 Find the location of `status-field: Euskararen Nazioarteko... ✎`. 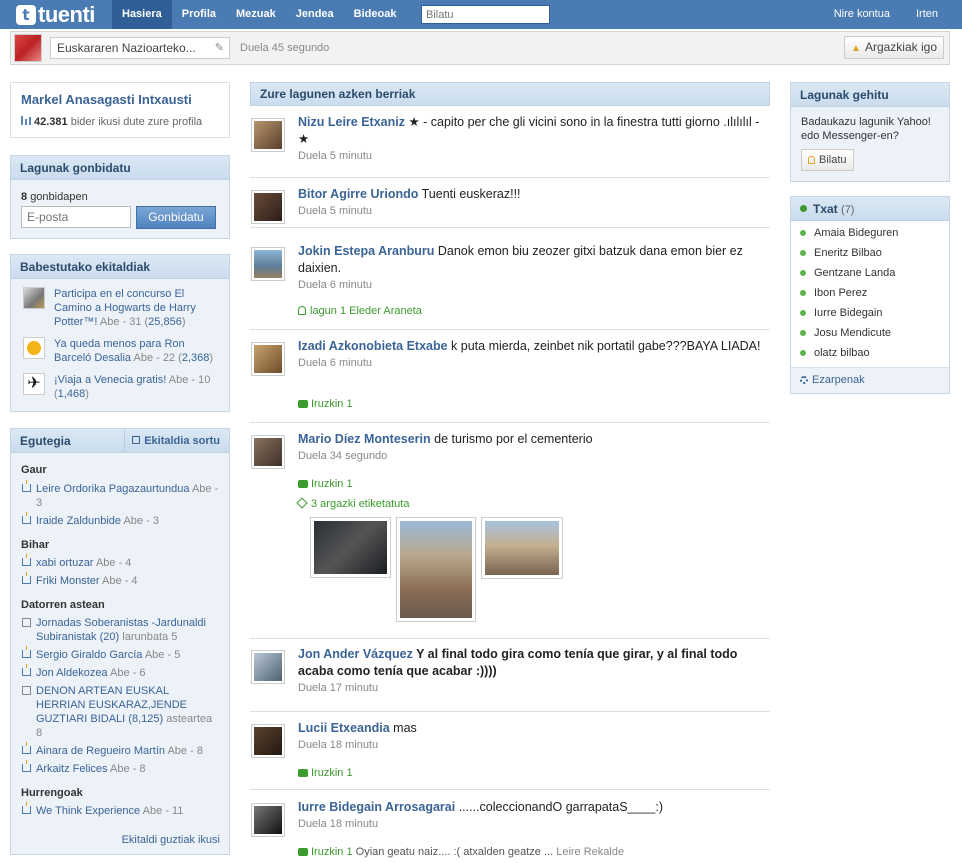

status-field: Euskararen Nazioarteko... ✎ is located at coordinates (140, 48).